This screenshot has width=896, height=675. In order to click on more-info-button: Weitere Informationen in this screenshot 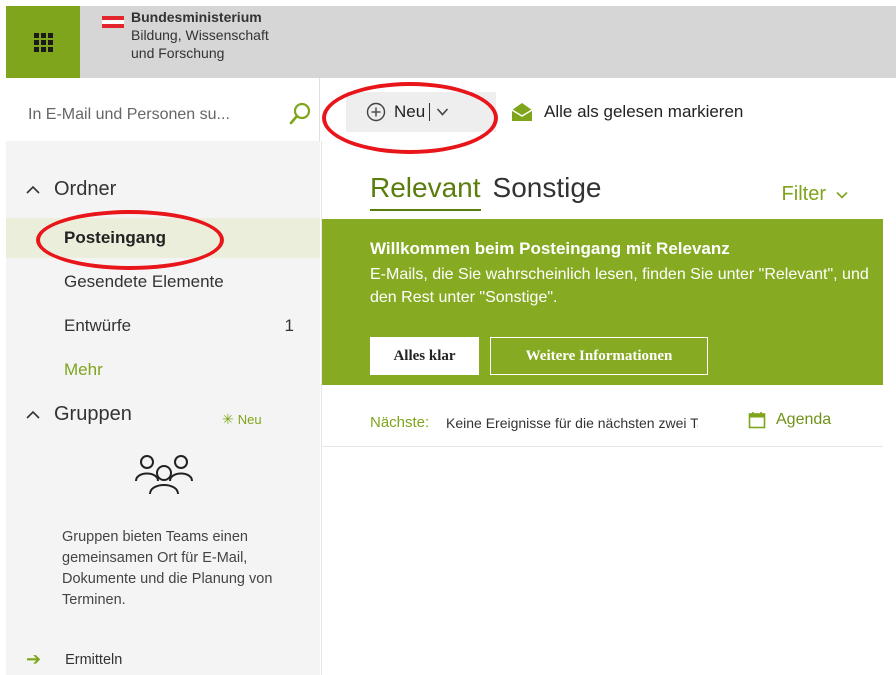, I will do `click(599, 356)`.